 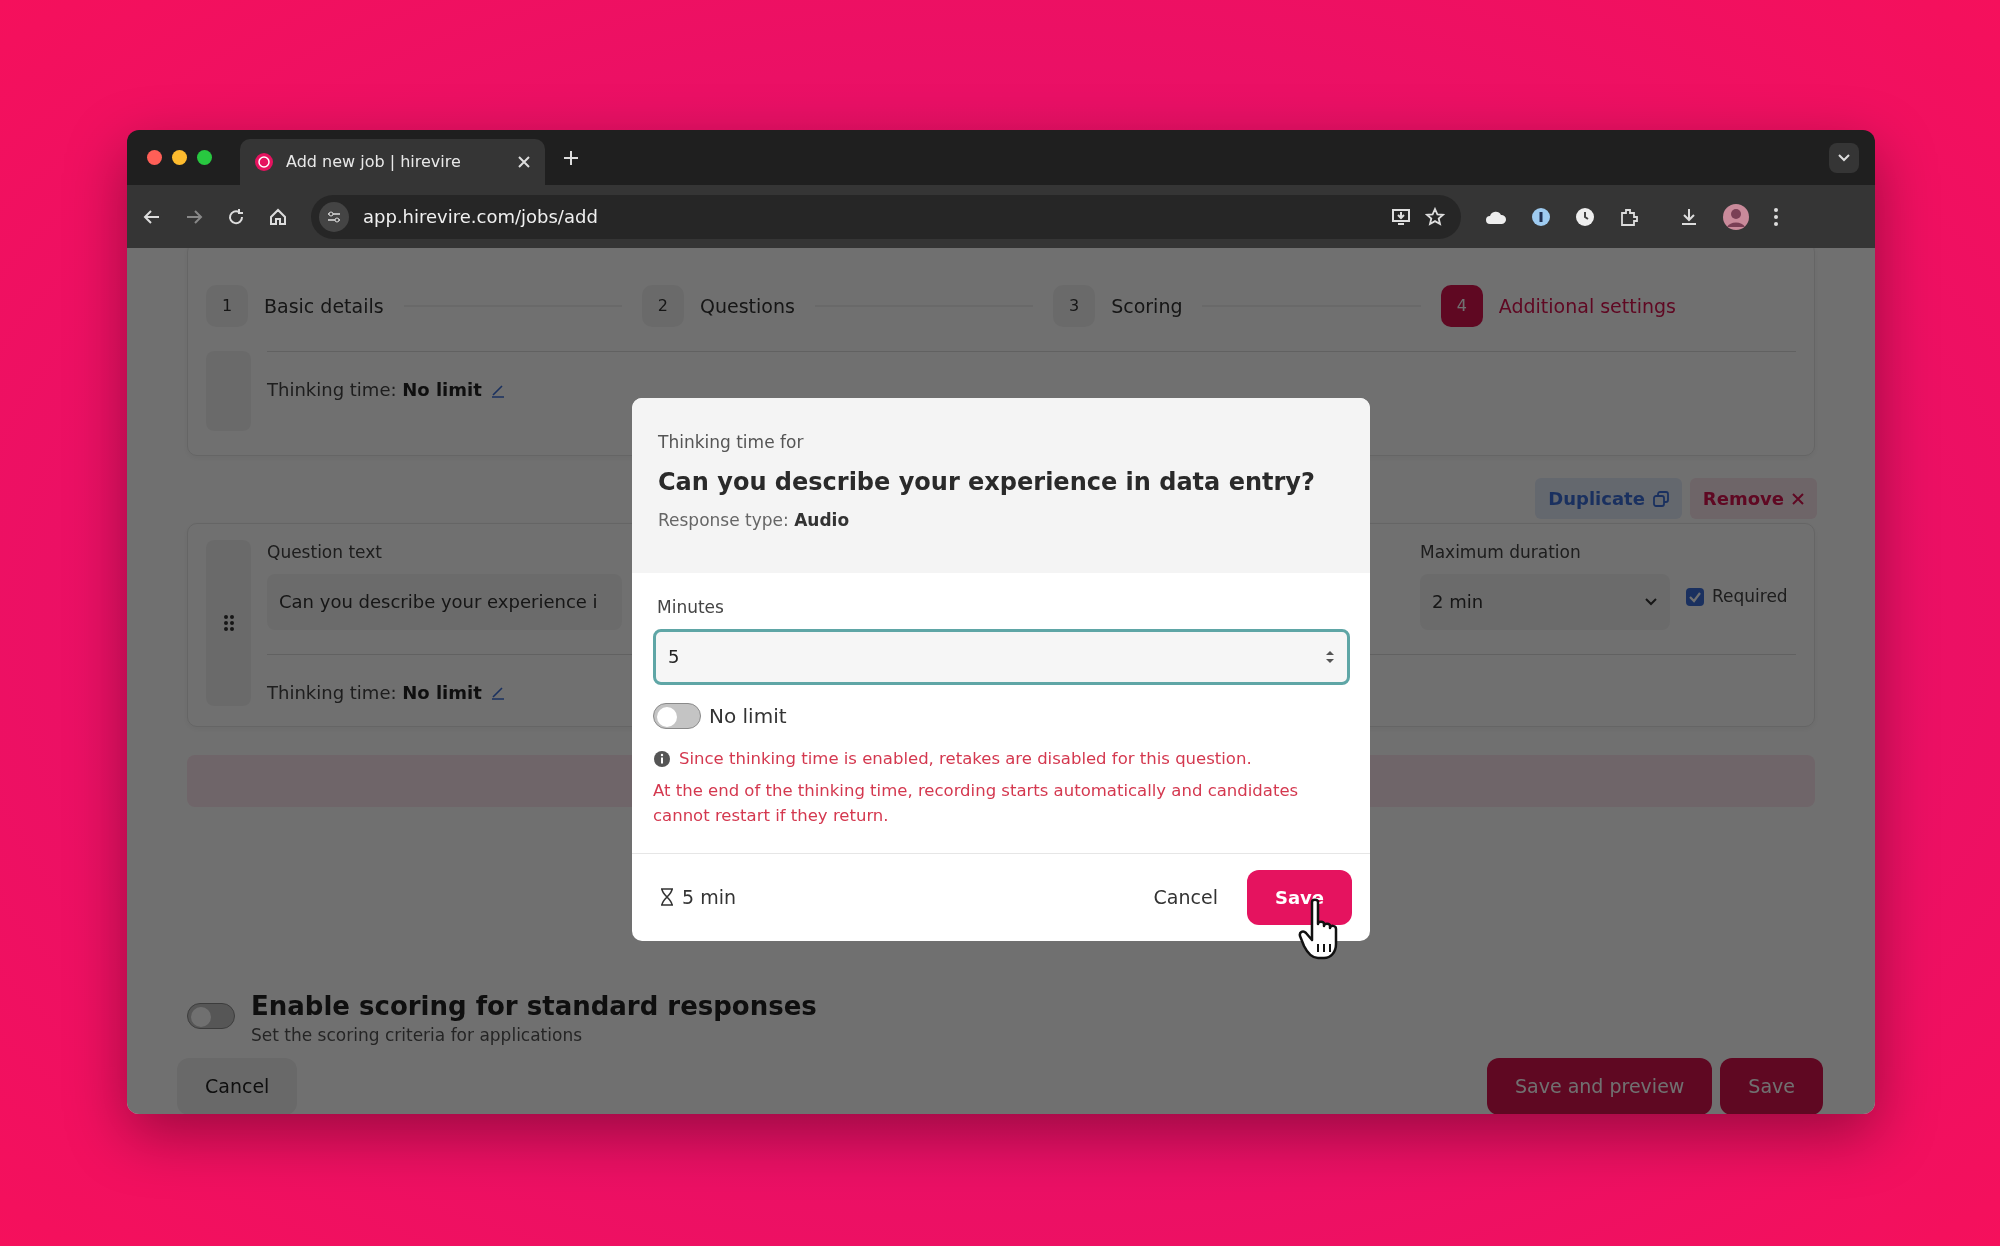 What do you see at coordinates (1600, 1086) in the screenshot?
I see `save-and-preview-button: Save and preview` at bounding box center [1600, 1086].